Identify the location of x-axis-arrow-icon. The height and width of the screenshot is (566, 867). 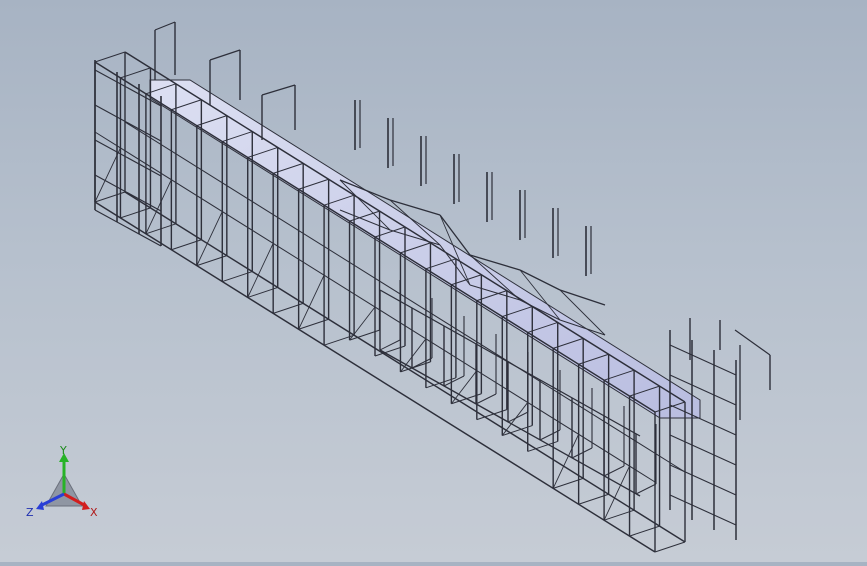
(86, 505).